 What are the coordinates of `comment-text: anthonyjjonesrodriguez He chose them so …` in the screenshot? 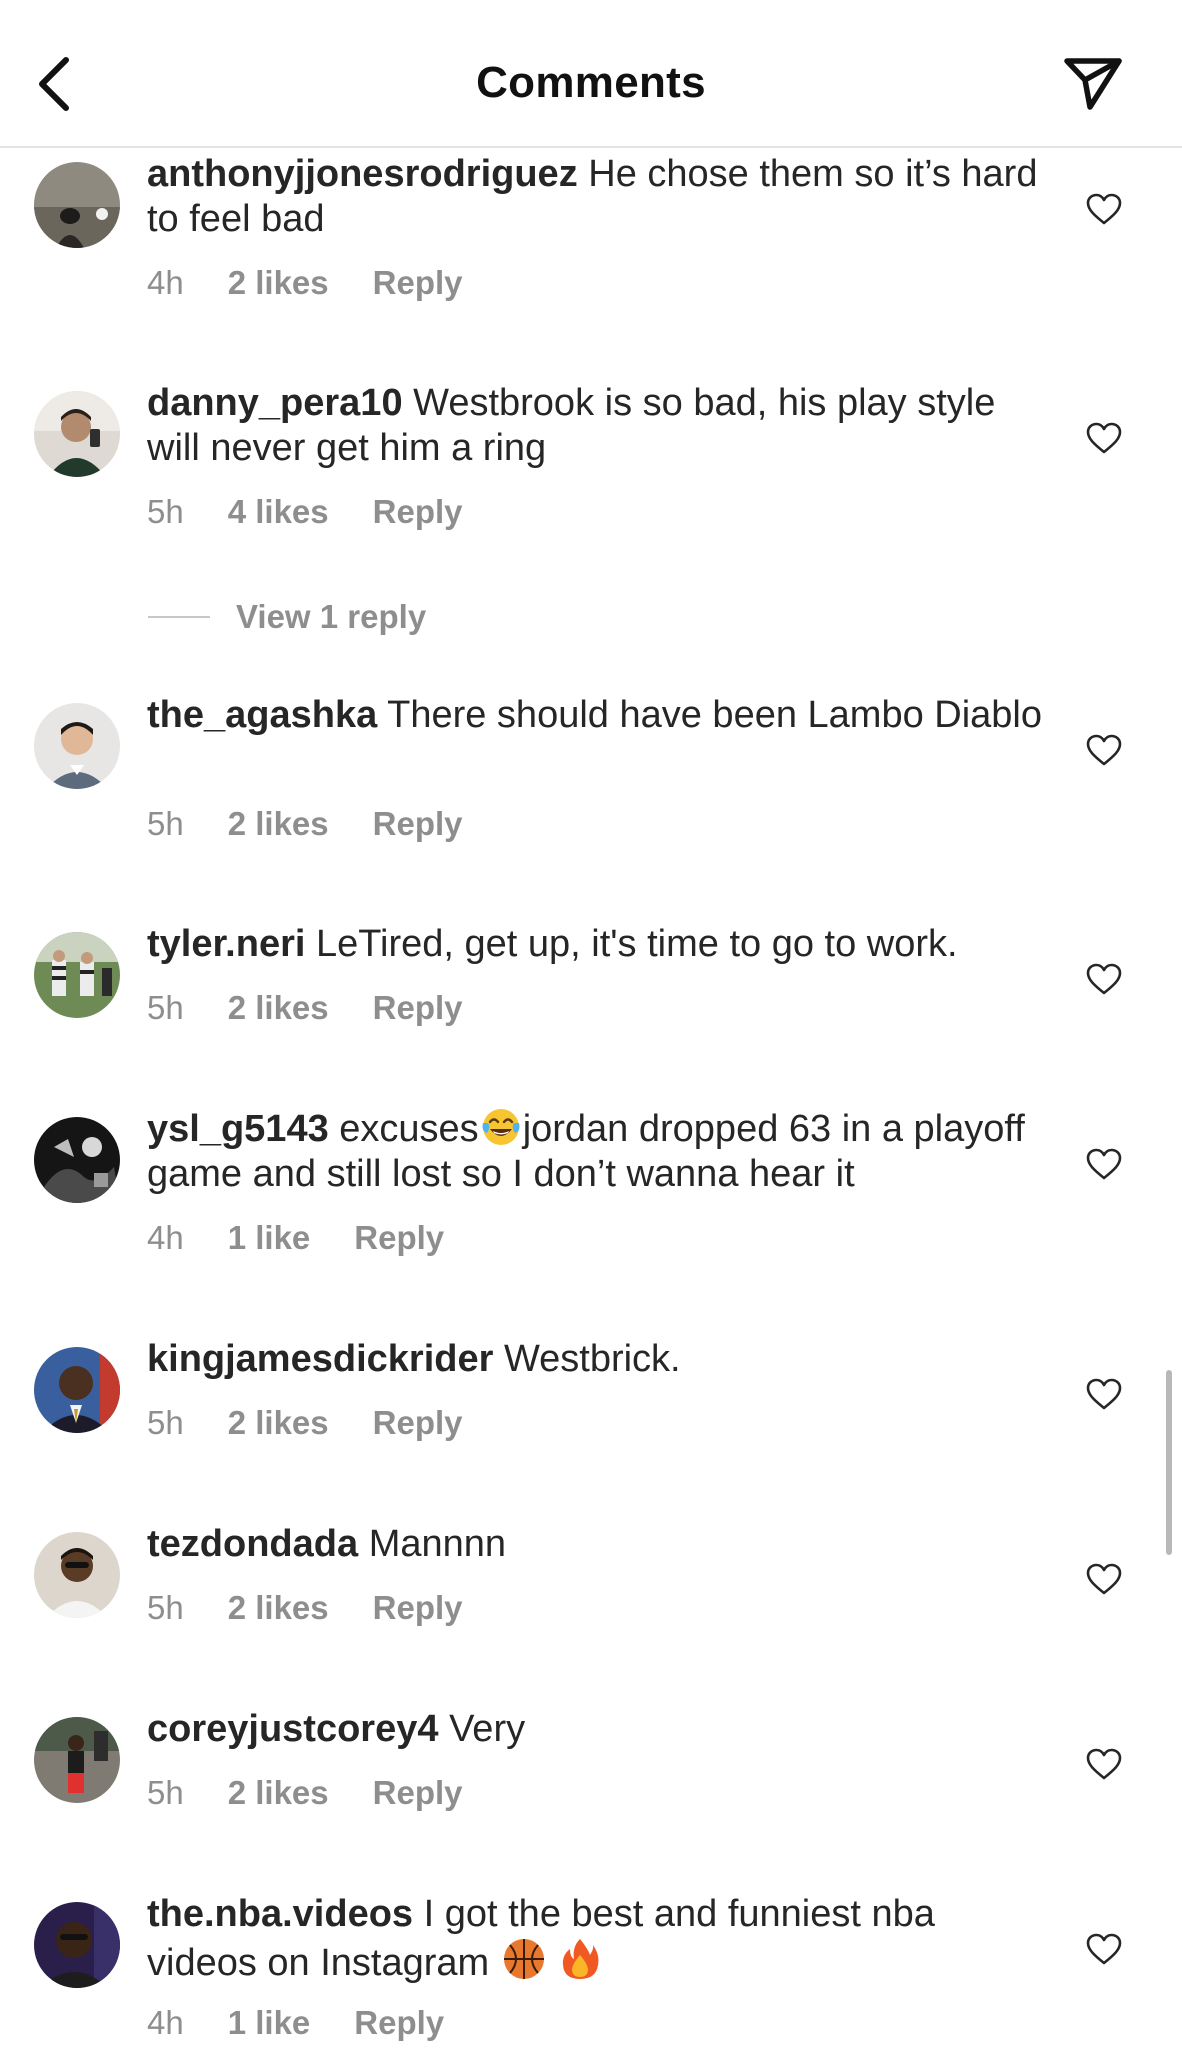 It's located at (597, 197).